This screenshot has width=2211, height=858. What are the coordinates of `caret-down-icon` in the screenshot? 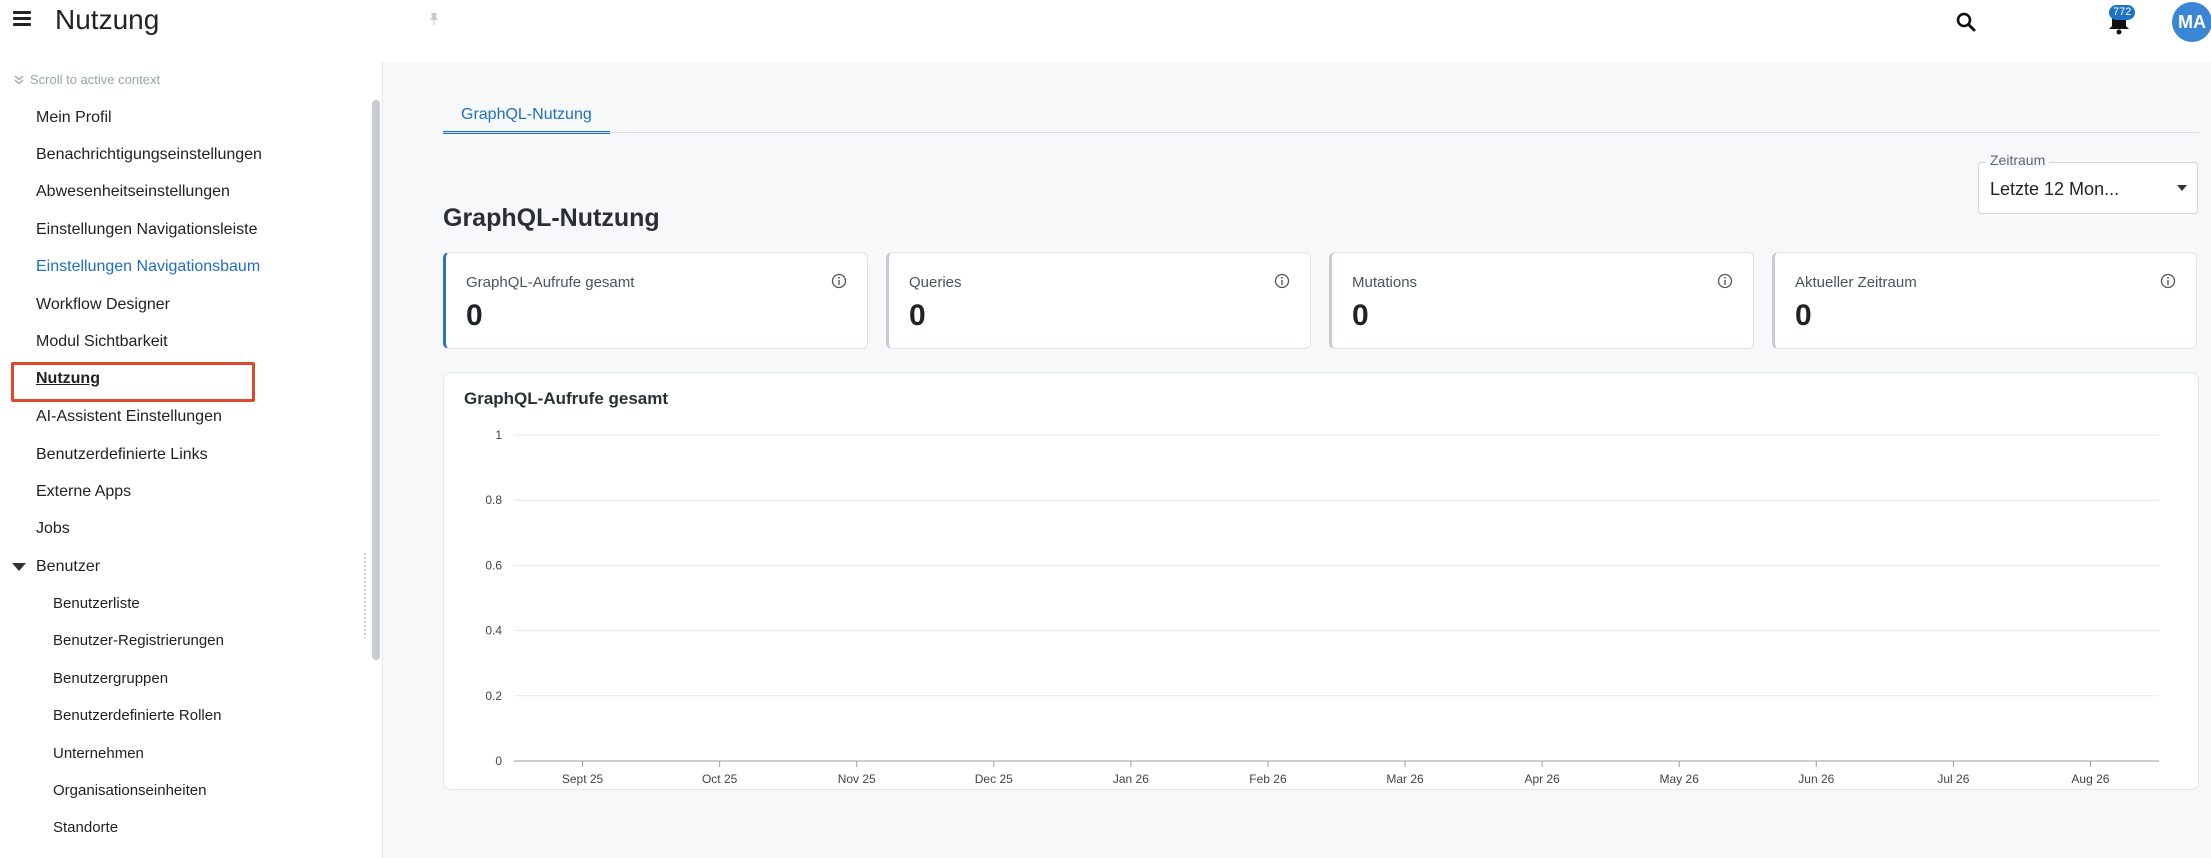 It's located at (19, 567).